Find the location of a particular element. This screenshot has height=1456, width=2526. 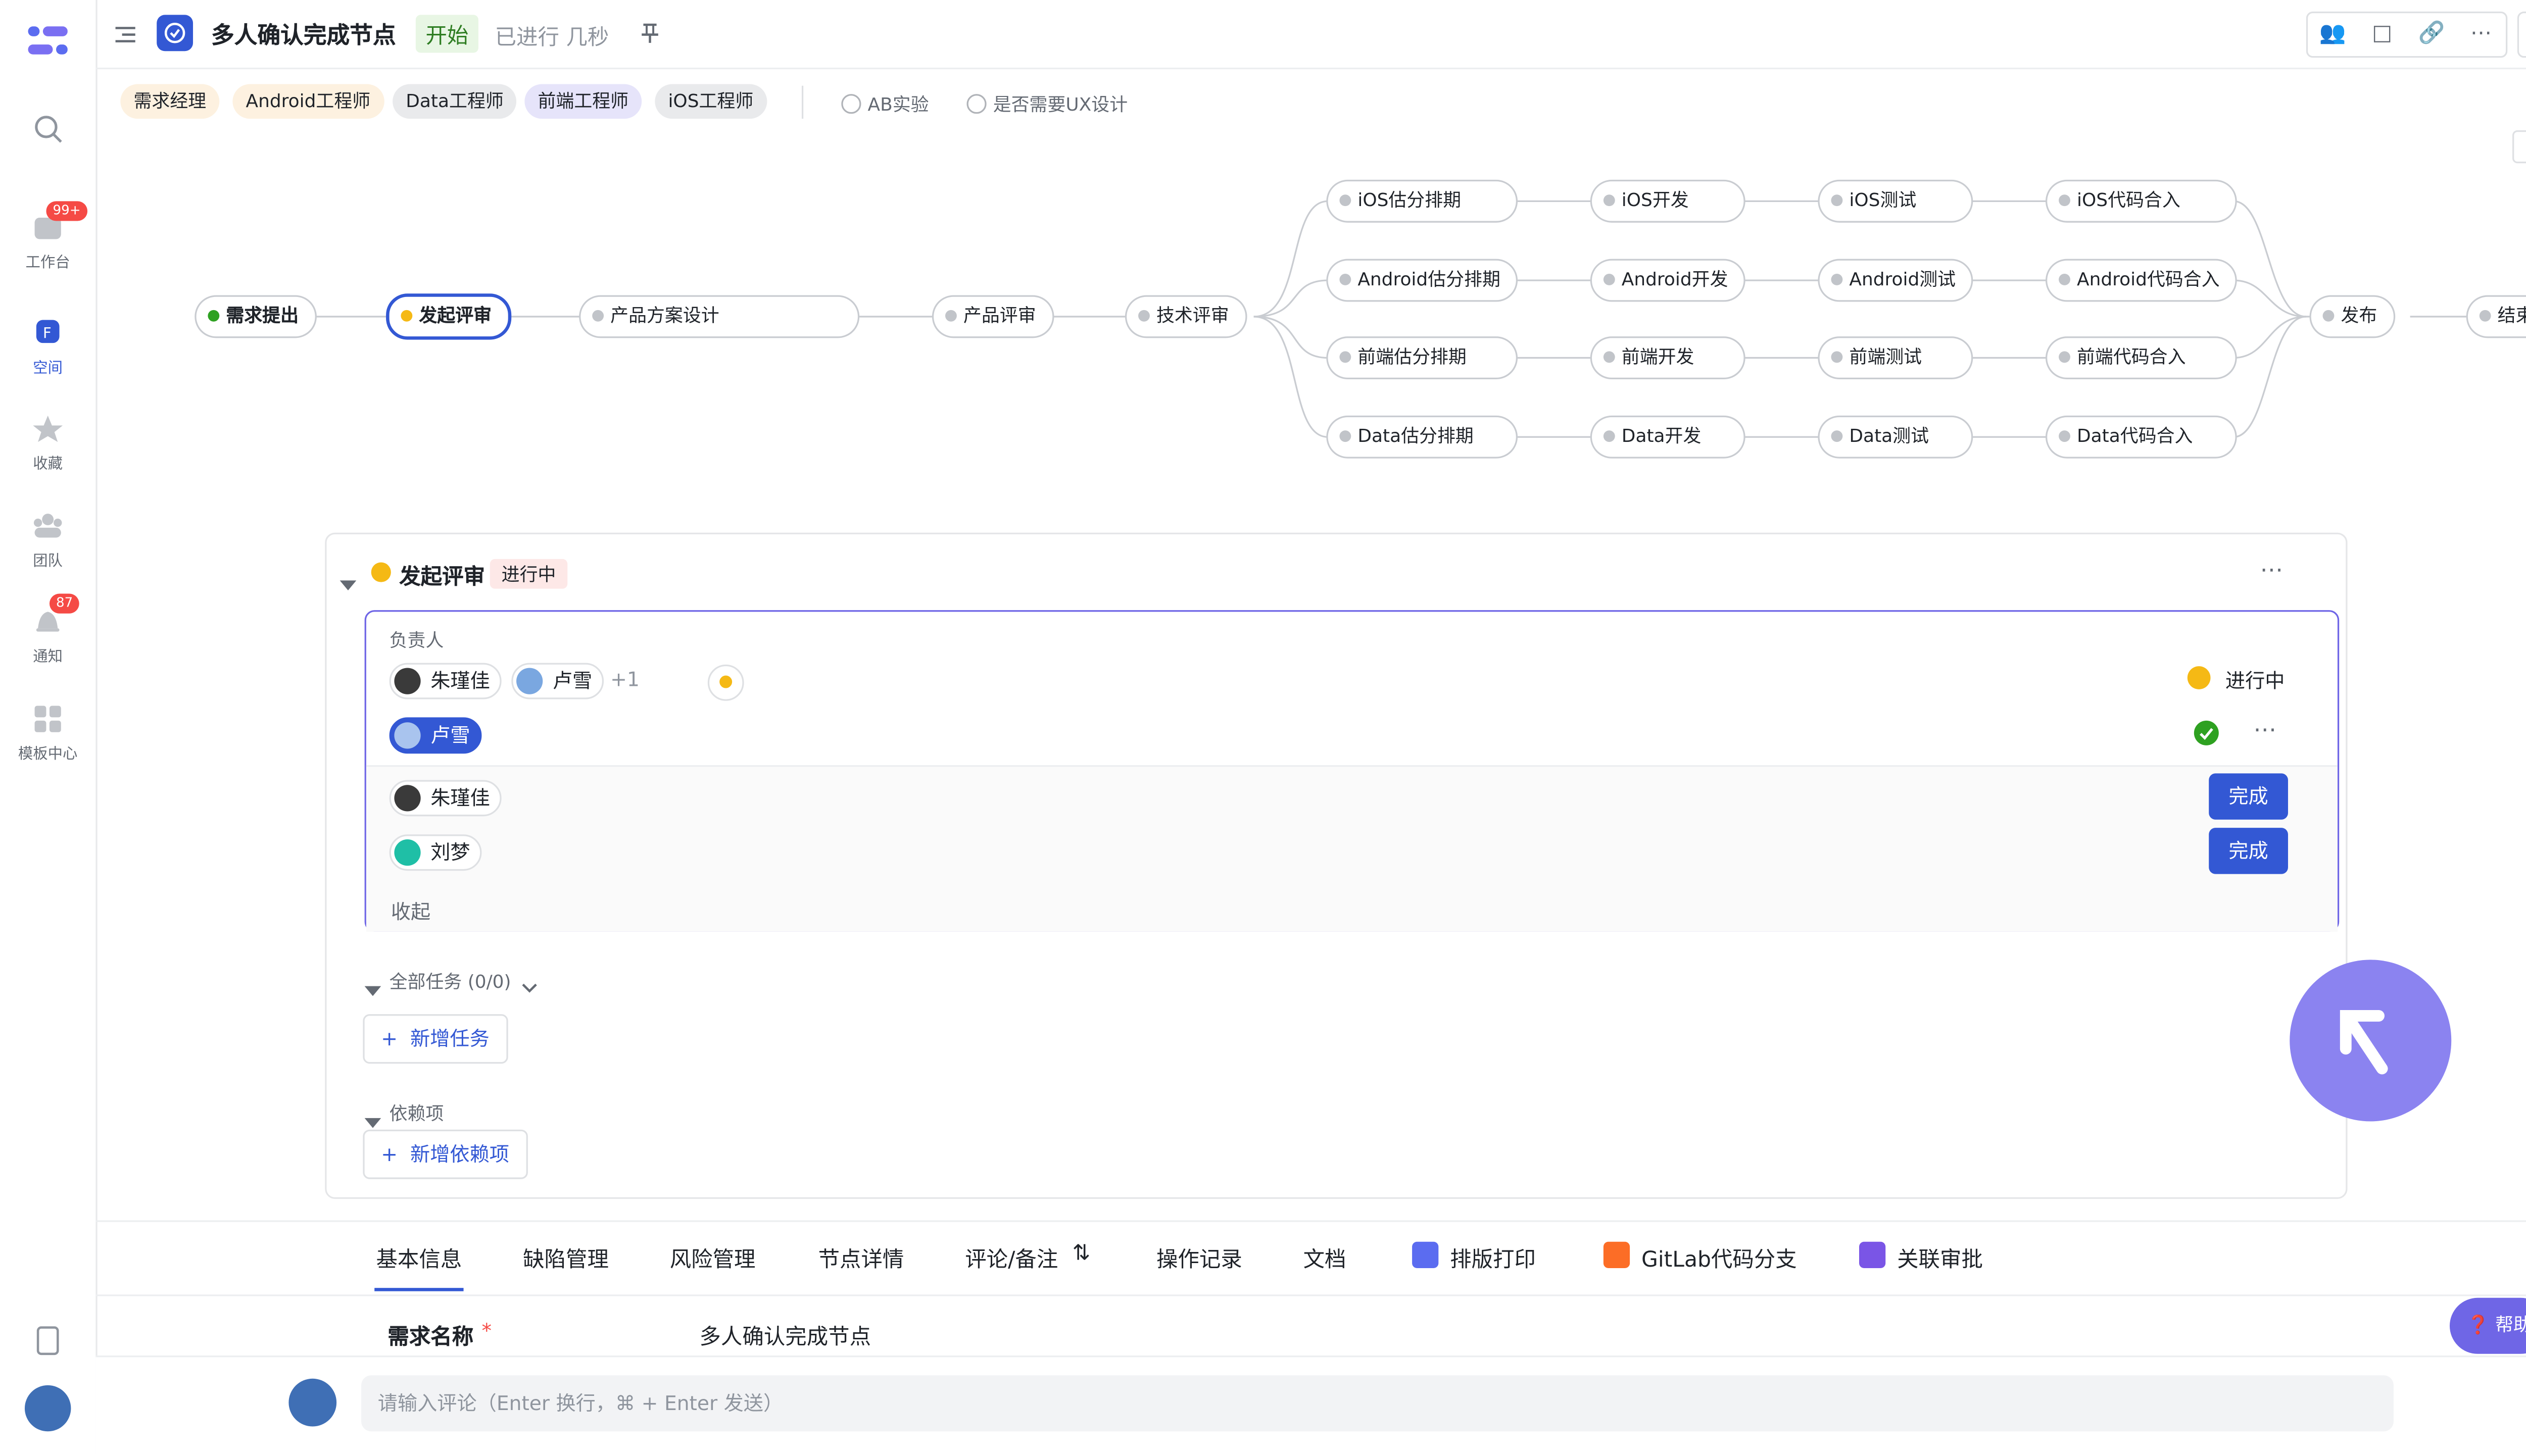

team-icon is located at coordinates (47, 526).